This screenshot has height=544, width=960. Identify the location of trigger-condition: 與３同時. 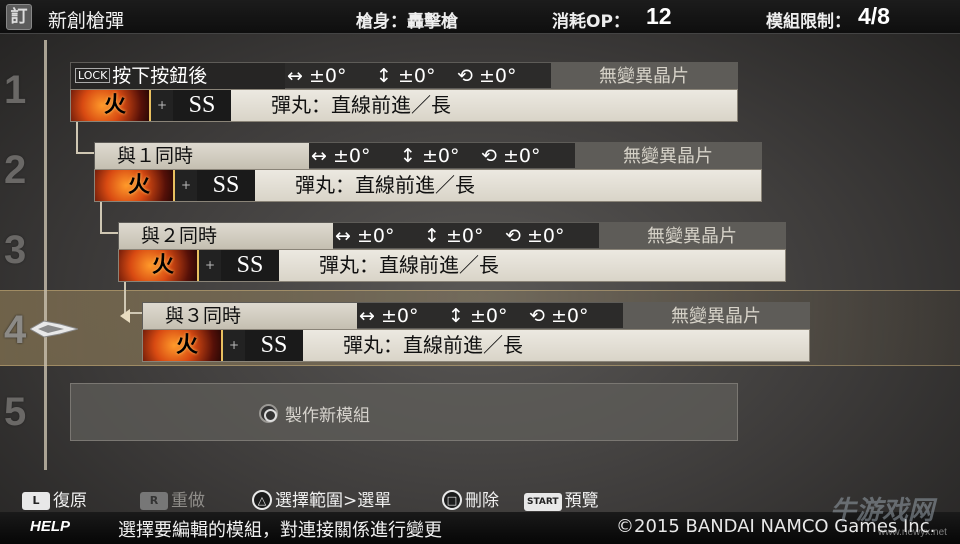
(250, 316).